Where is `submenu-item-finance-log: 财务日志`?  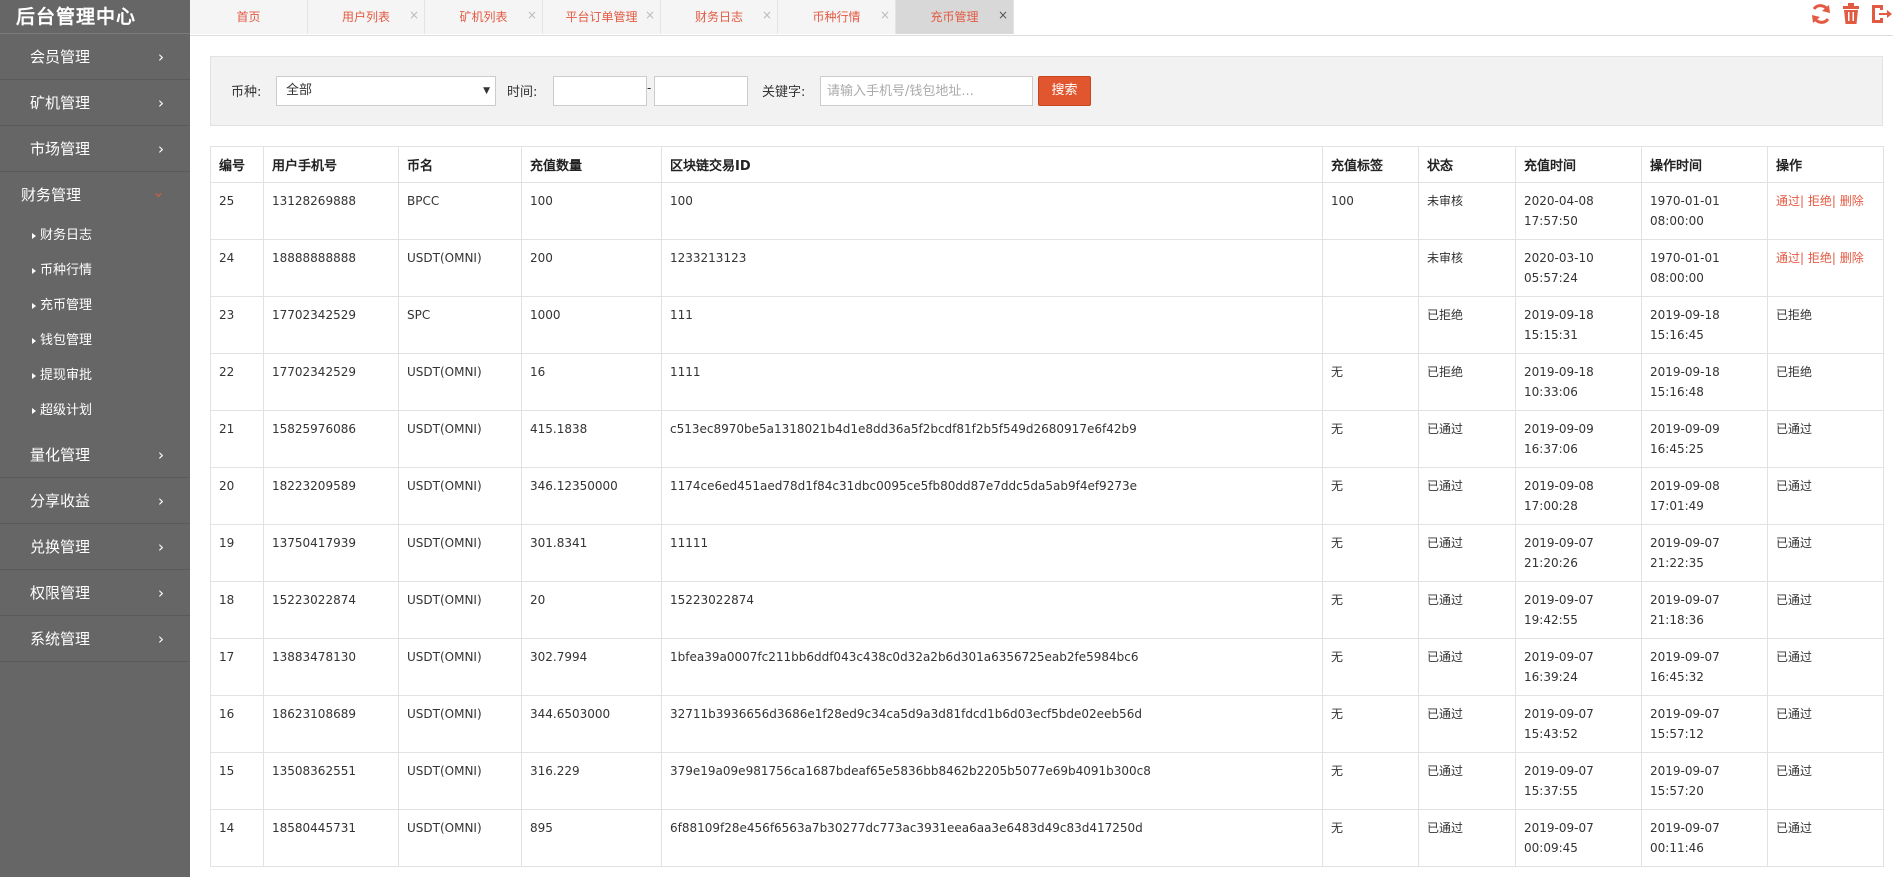
submenu-item-finance-log: 财务日志 is located at coordinates (95, 235).